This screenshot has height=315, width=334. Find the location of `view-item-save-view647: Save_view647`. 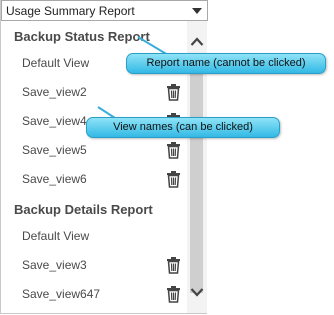

view-item-save-view647: Save_view647 is located at coordinates (94, 295).